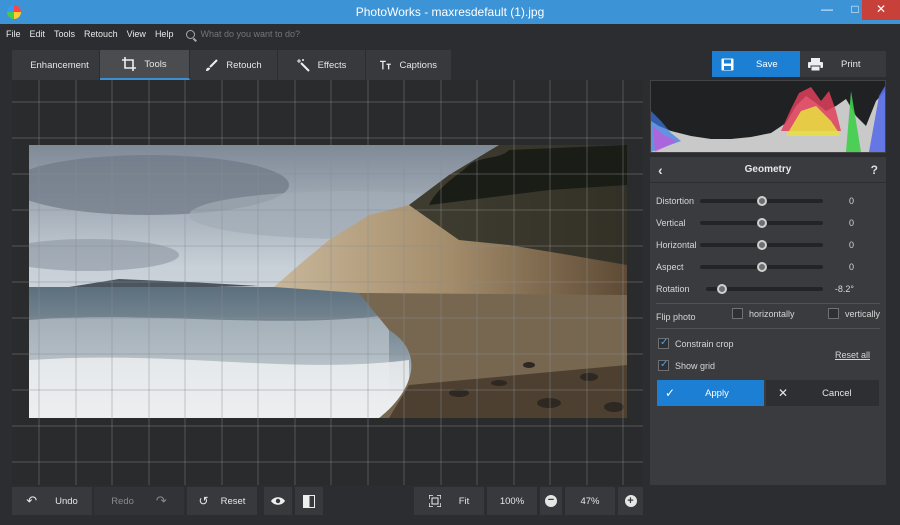 This screenshot has height=525, width=900. What do you see at coordinates (450, 34) in the screenshot?
I see `menu-bar: File Edit Tools Retouch View Help` at bounding box center [450, 34].